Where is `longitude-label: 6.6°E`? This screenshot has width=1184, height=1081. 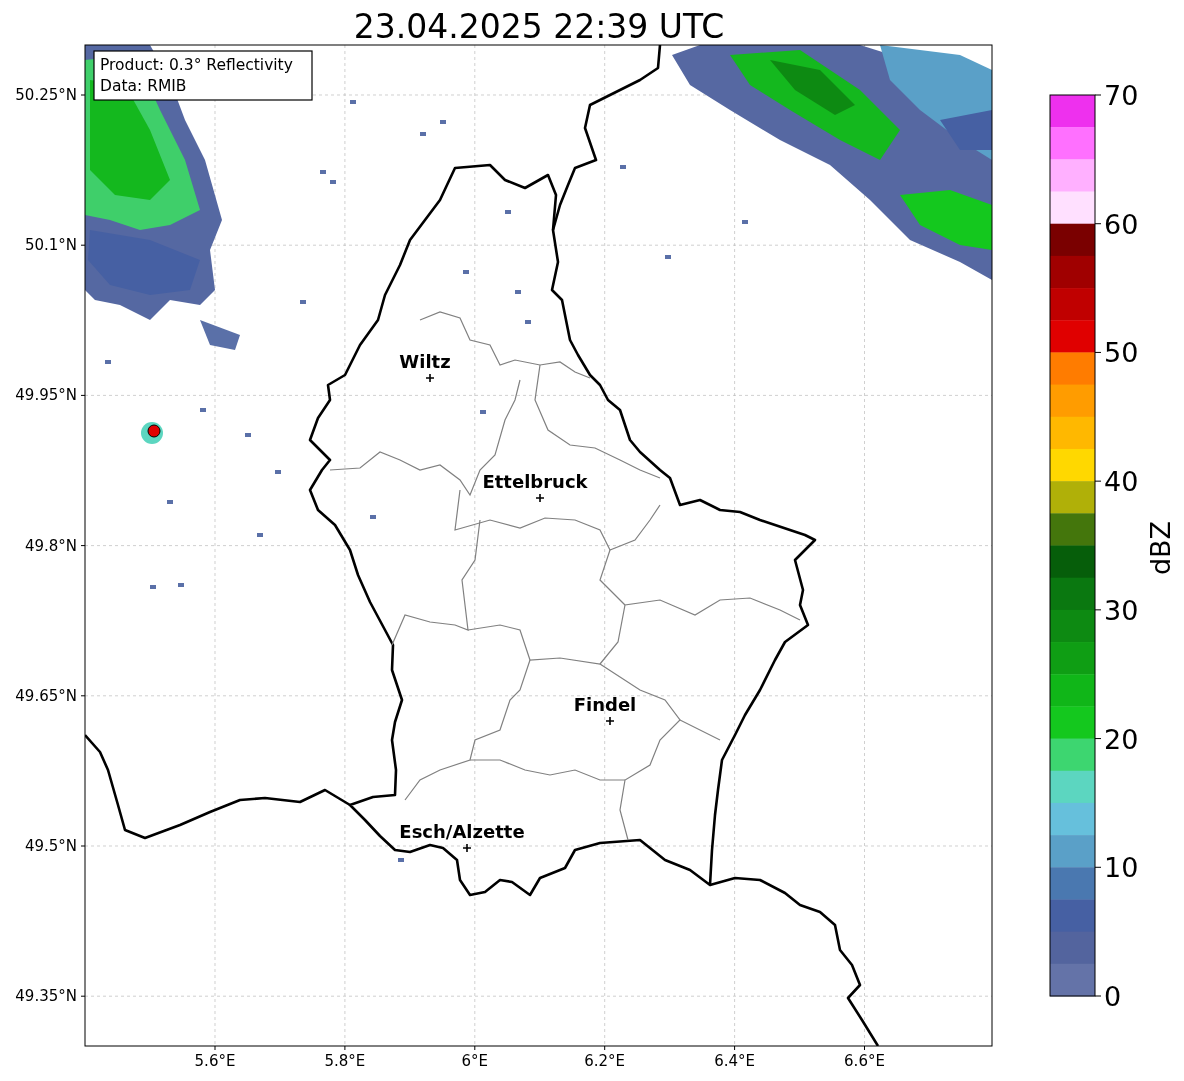 longitude-label: 6.6°E is located at coordinates (864, 1061).